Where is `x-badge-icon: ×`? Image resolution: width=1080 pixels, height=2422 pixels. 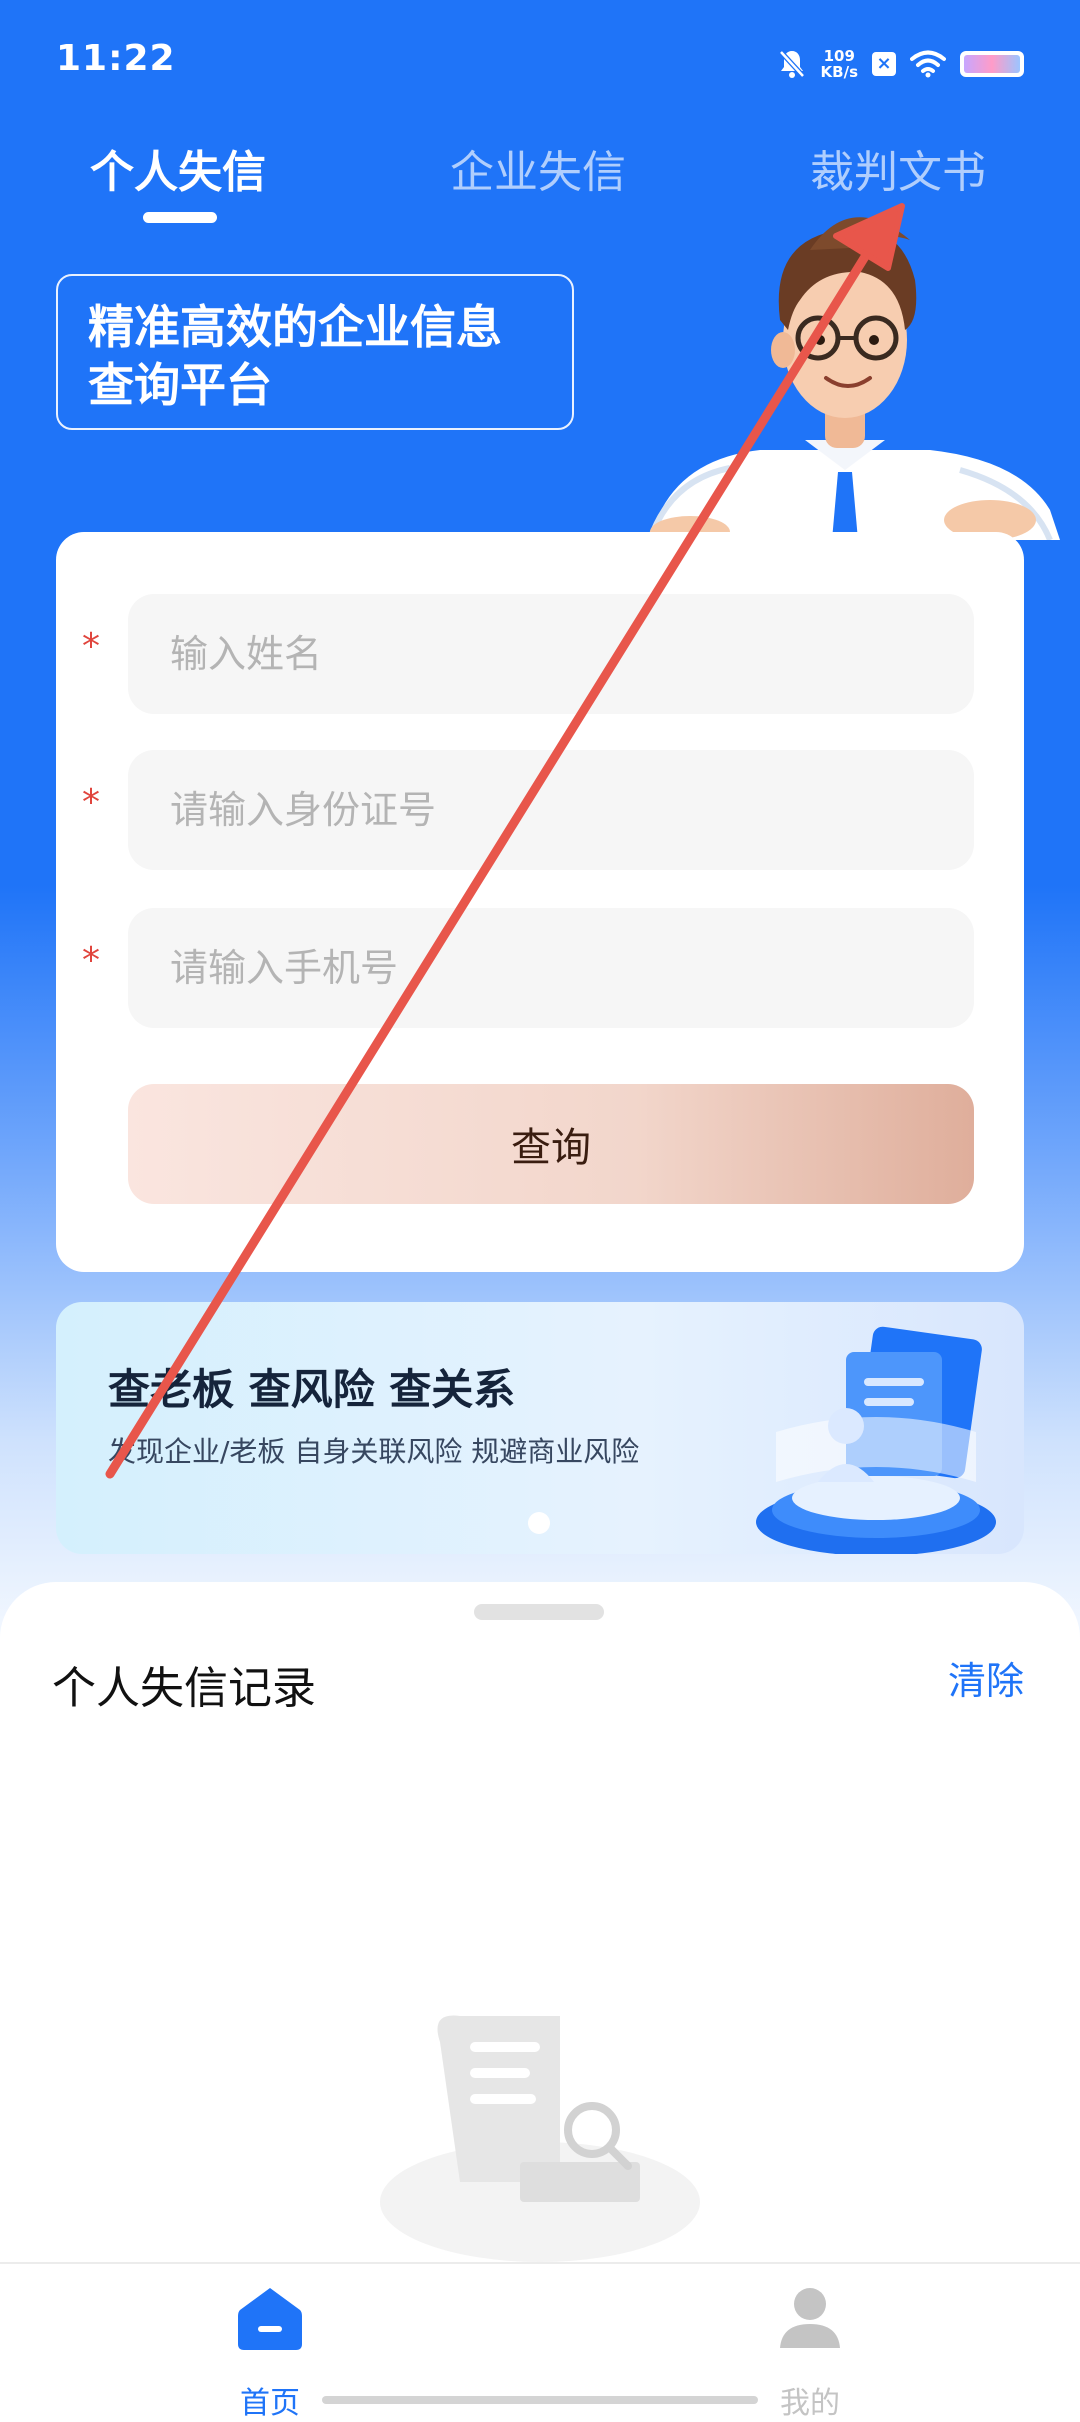
x-badge-icon: × is located at coordinates (884, 64).